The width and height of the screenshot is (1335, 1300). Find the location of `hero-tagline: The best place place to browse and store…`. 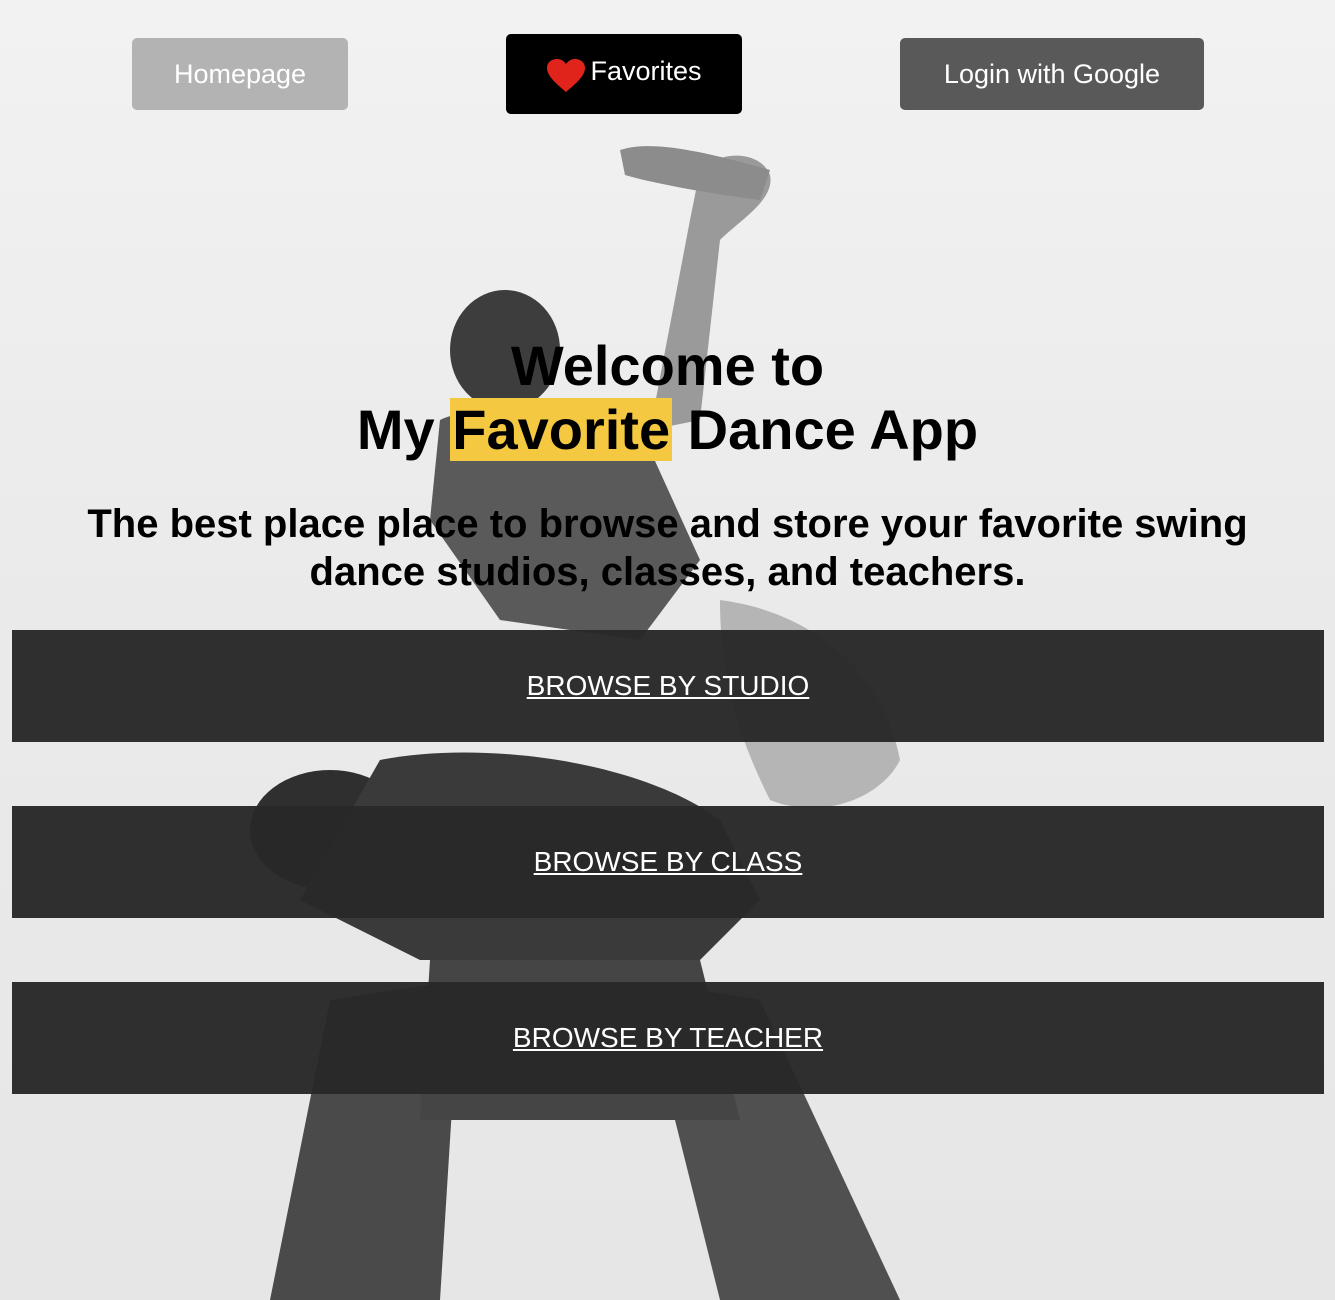

hero-tagline: The best place place to browse and store… is located at coordinates (667, 548).